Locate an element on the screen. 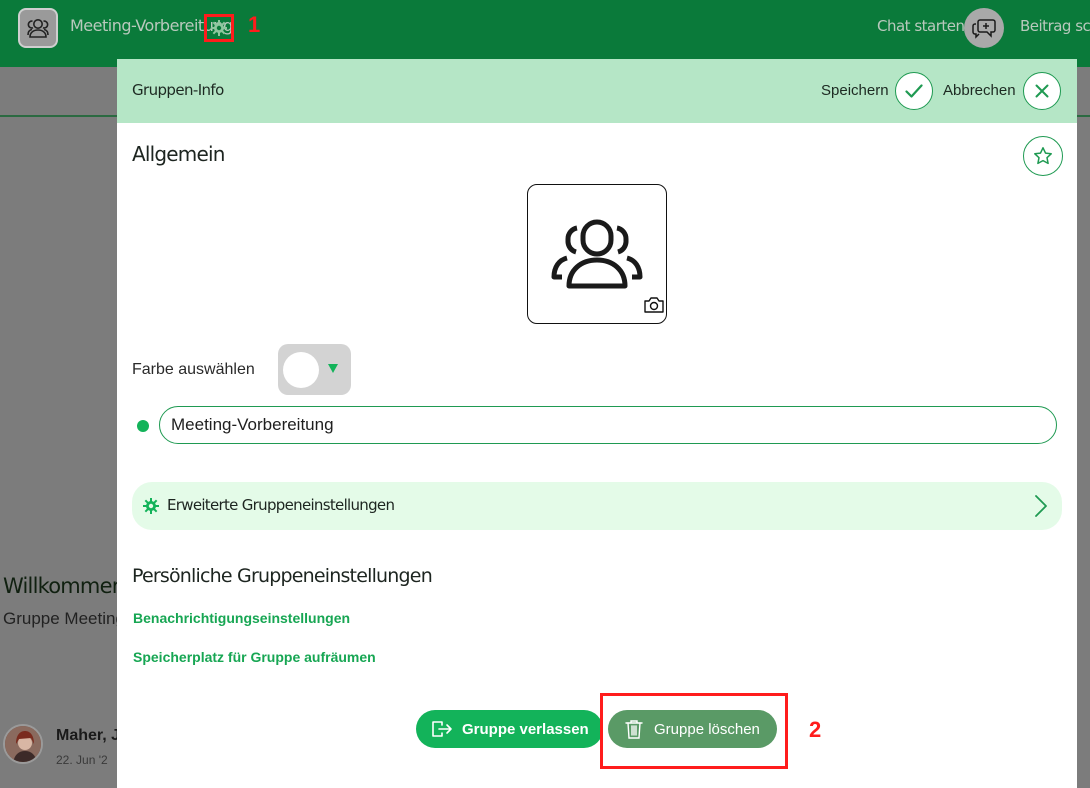  leave-group-label: Gruppe verlassen is located at coordinates (525, 729).